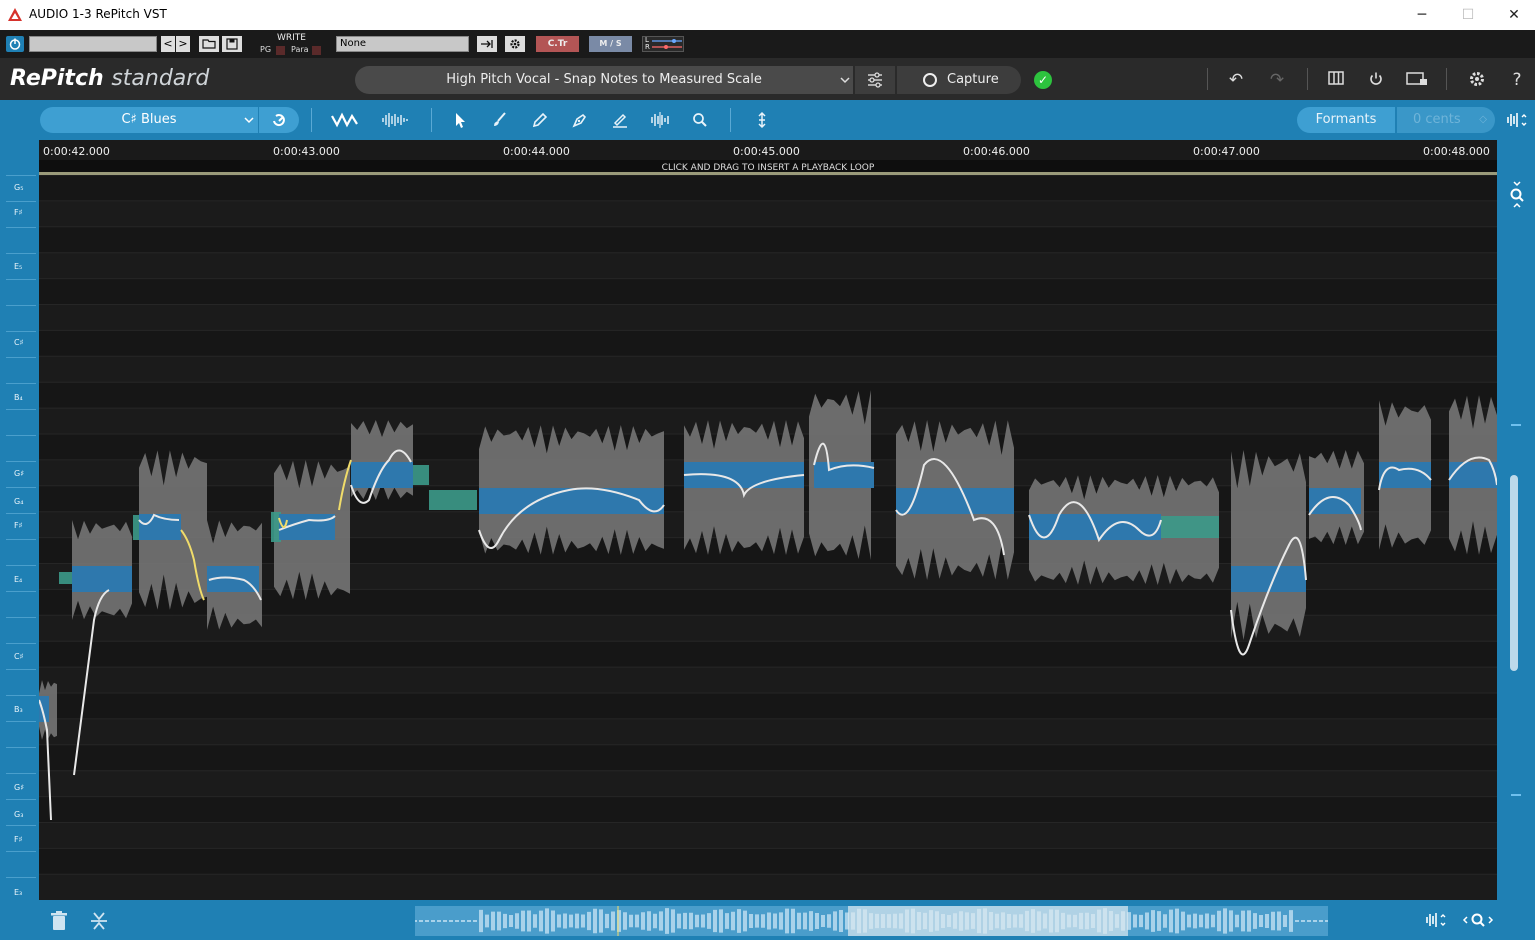  What do you see at coordinates (1513, 15) in the screenshot?
I see `close-button: ✕` at bounding box center [1513, 15].